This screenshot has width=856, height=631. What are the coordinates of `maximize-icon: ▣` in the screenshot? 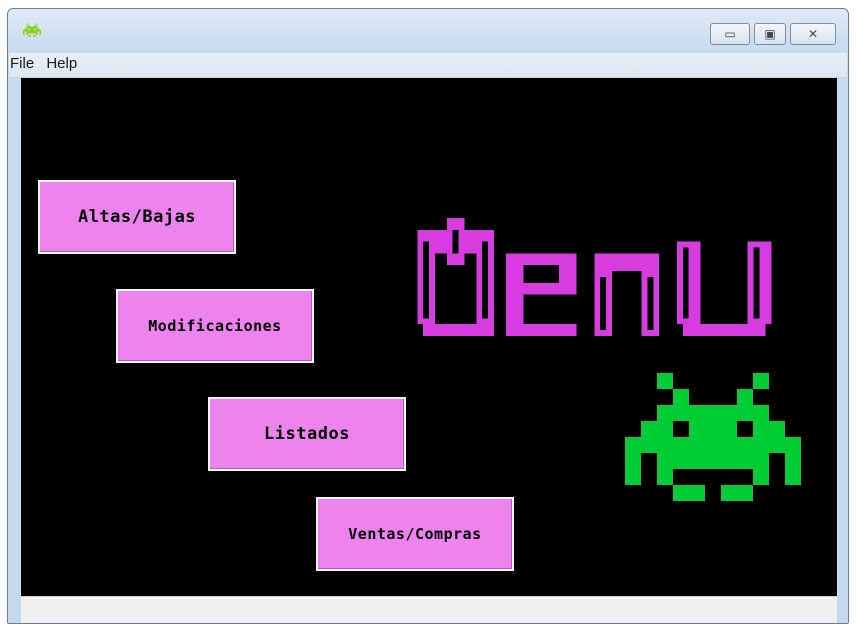 It's located at (770, 34).